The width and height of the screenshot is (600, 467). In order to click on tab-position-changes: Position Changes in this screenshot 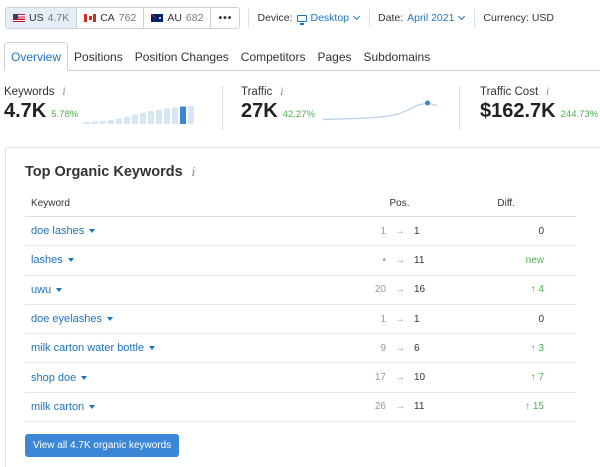, I will do `click(182, 56)`.